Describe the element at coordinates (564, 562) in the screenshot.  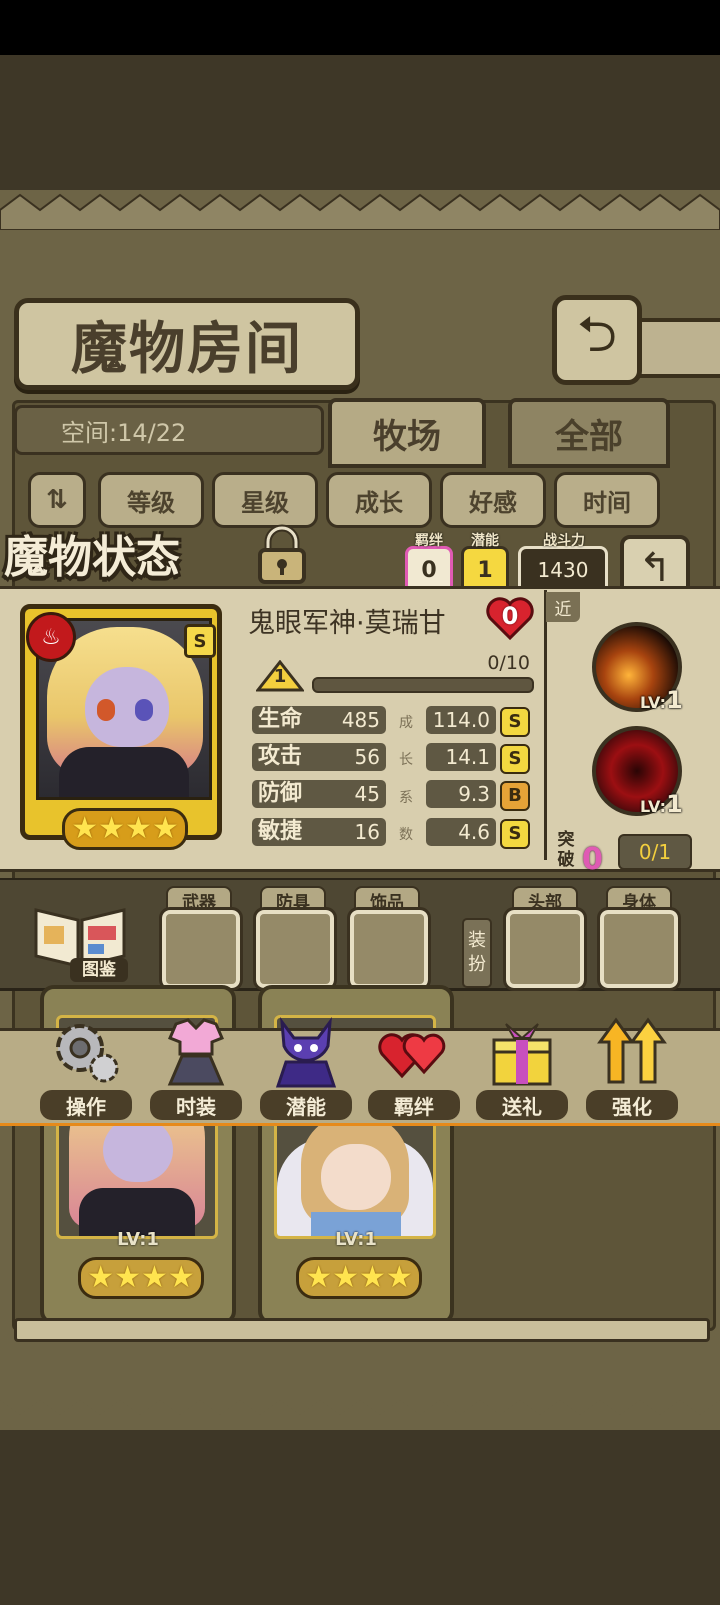
I see `power-counter: 战斗力 1430` at that location.